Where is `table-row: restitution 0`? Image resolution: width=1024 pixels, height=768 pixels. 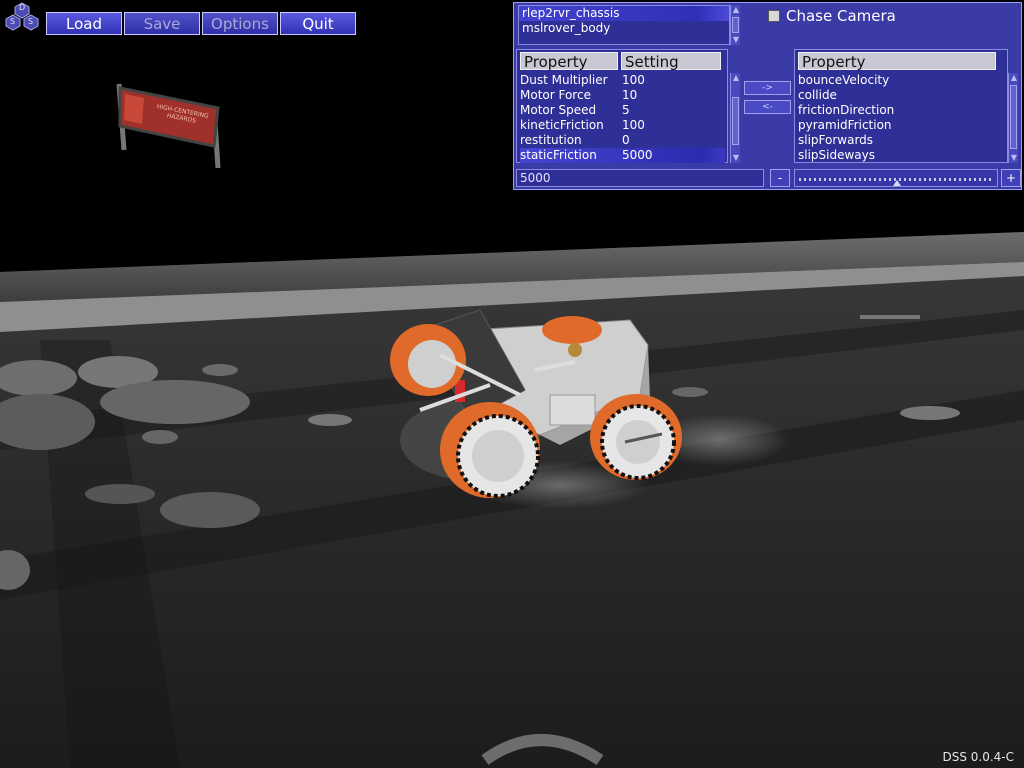 table-row: restitution 0 is located at coordinates (622, 140).